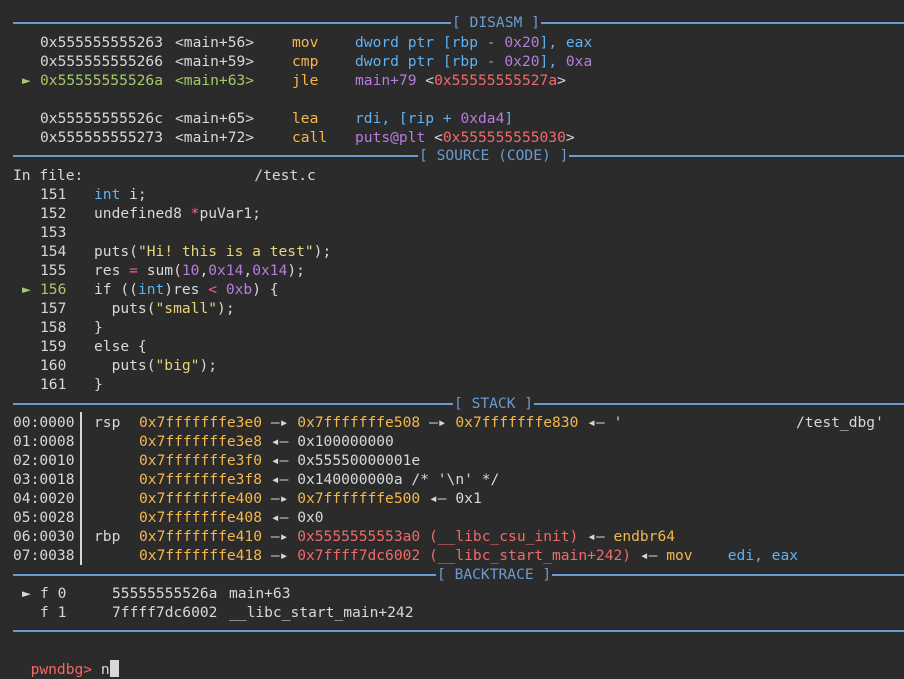 The height and width of the screenshot is (679, 904). I want to click on line-number: 151, so click(53, 194).